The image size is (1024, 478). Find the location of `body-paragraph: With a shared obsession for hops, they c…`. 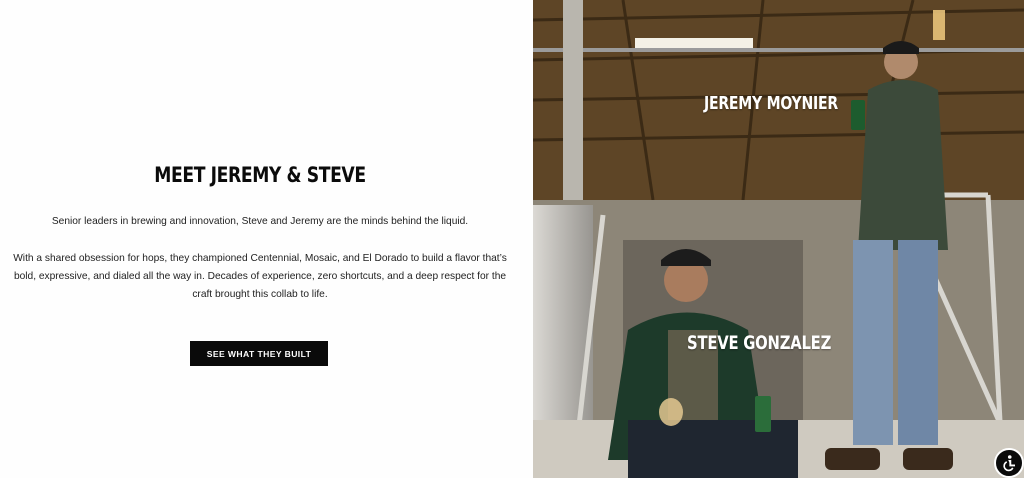

body-paragraph: With a shared obsession for hops, they c… is located at coordinates (260, 276).